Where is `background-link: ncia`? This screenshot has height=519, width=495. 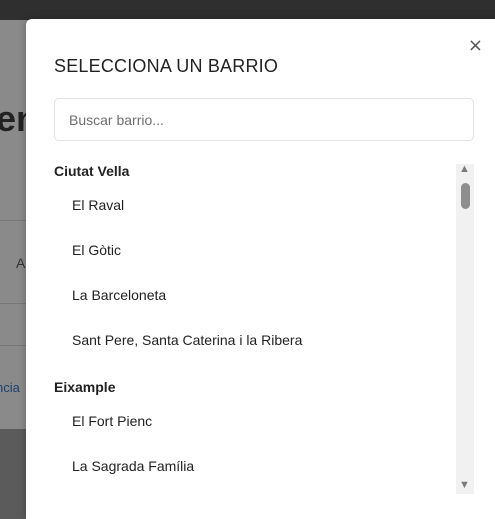
background-link: ncia is located at coordinates (10, 387).